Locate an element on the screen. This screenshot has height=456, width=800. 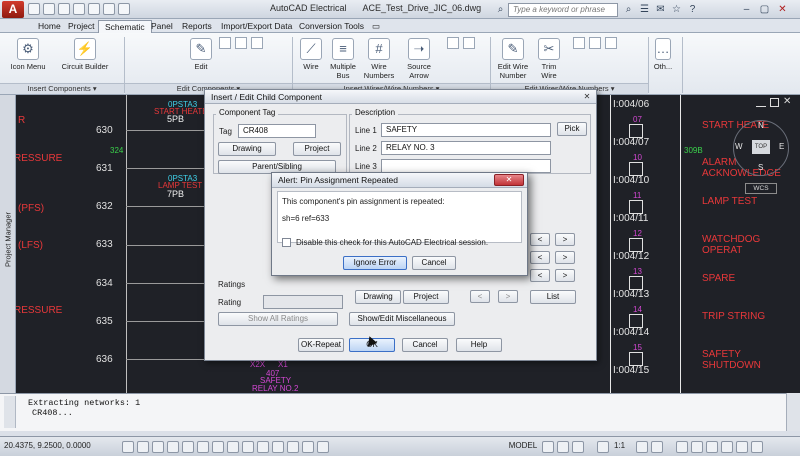
infer-constraints-icon is located at coordinates (128, 447).